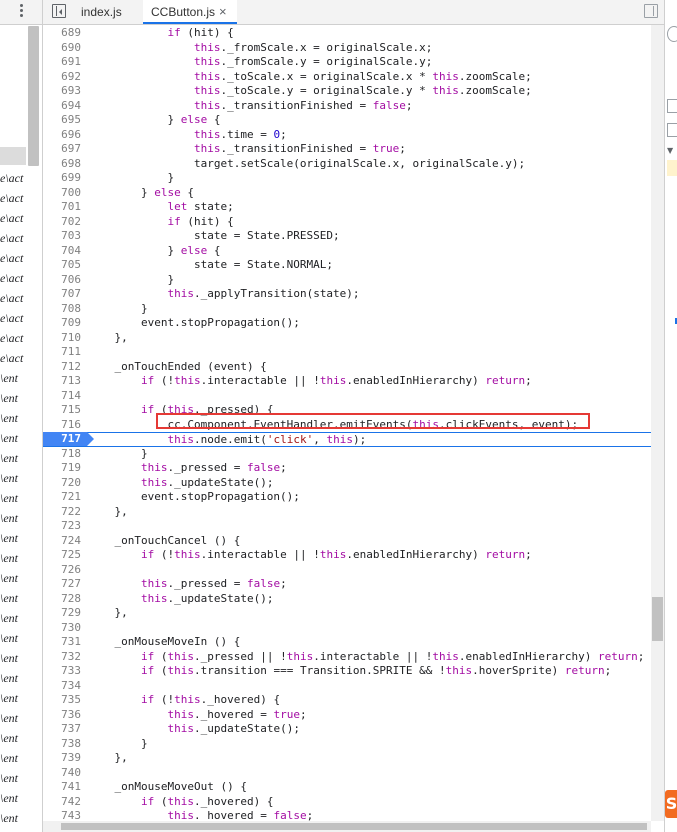 This screenshot has width=677, height=832. I want to click on line-number: 714, so click(62, 396).